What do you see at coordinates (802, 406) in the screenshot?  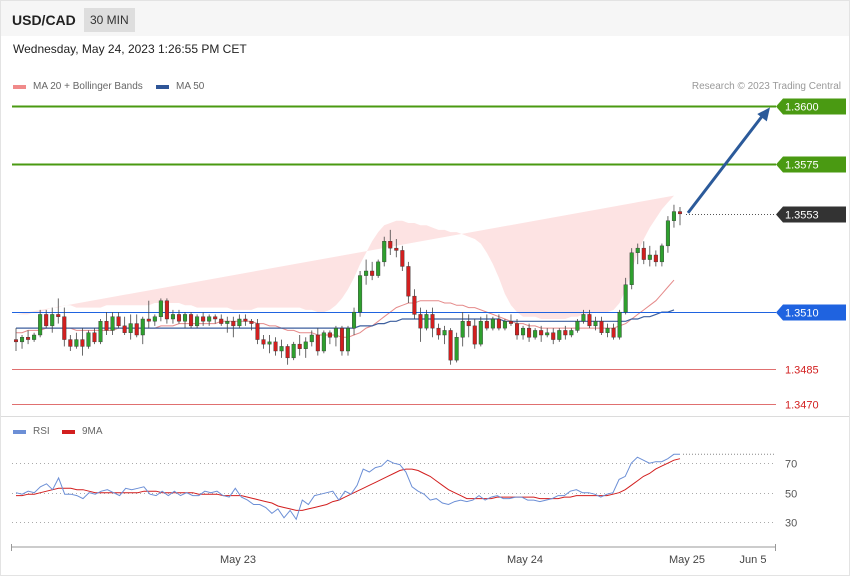 I see `level-label: 1.3470` at bounding box center [802, 406].